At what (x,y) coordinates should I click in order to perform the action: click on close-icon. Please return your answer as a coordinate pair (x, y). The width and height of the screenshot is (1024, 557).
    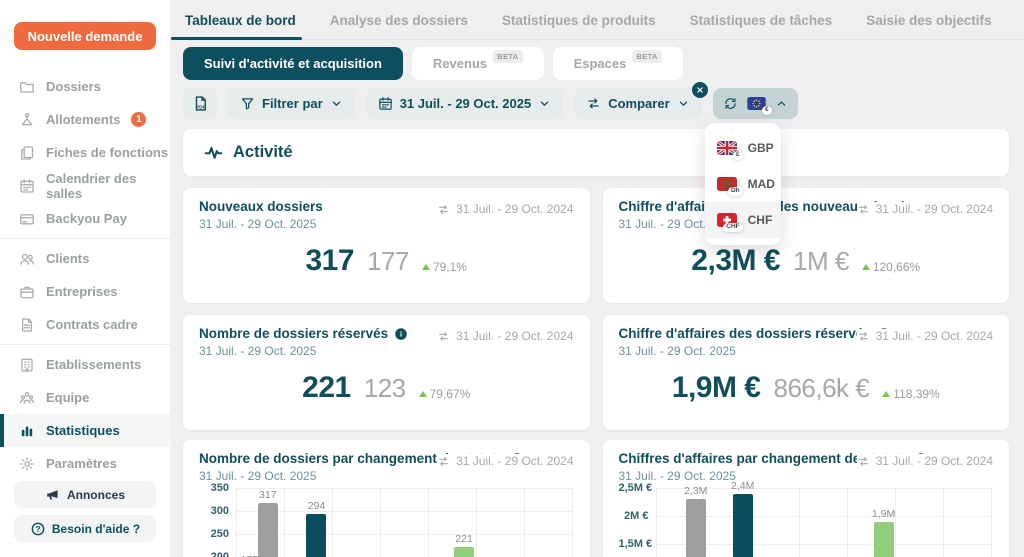
    Looking at the image, I should click on (700, 90).